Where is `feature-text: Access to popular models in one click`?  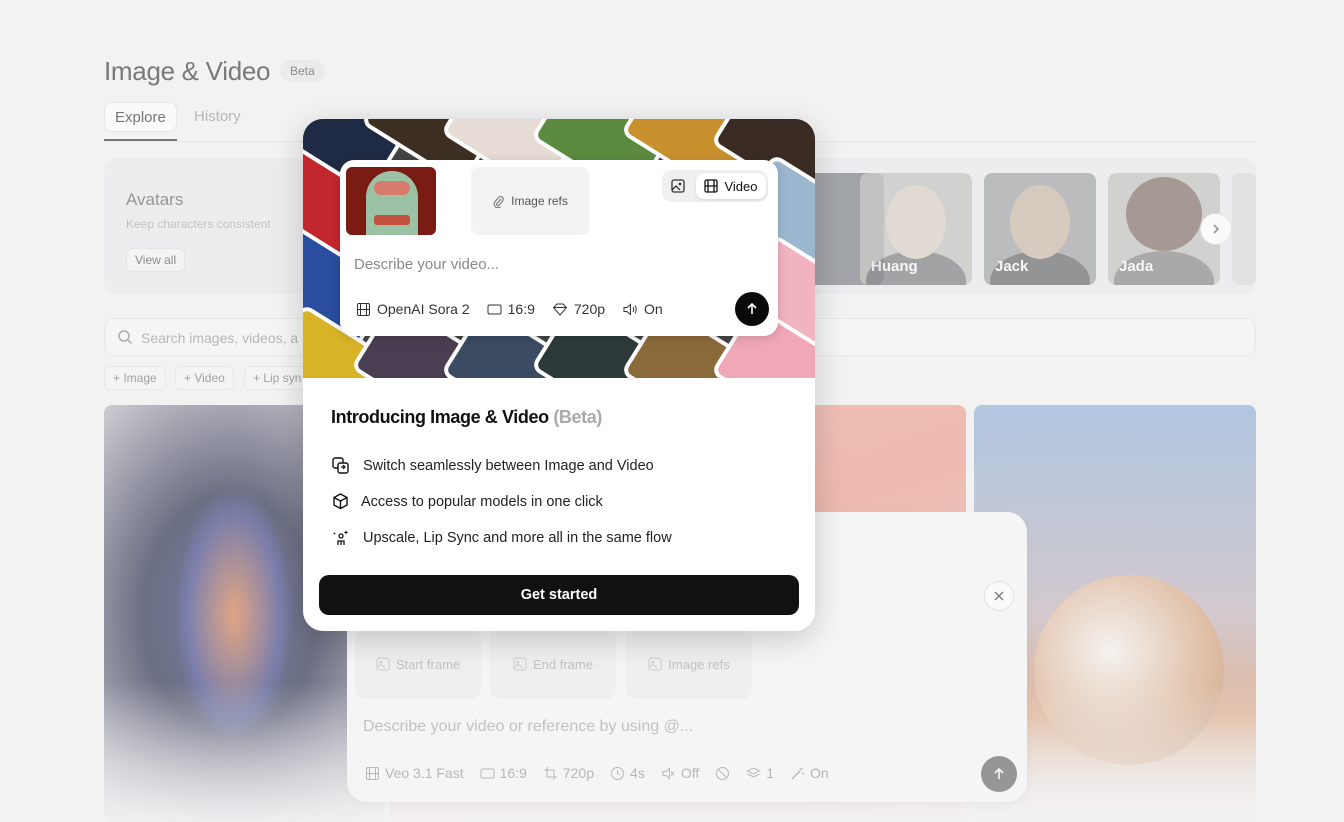
feature-text: Access to popular models in one click is located at coordinates (482, 501).